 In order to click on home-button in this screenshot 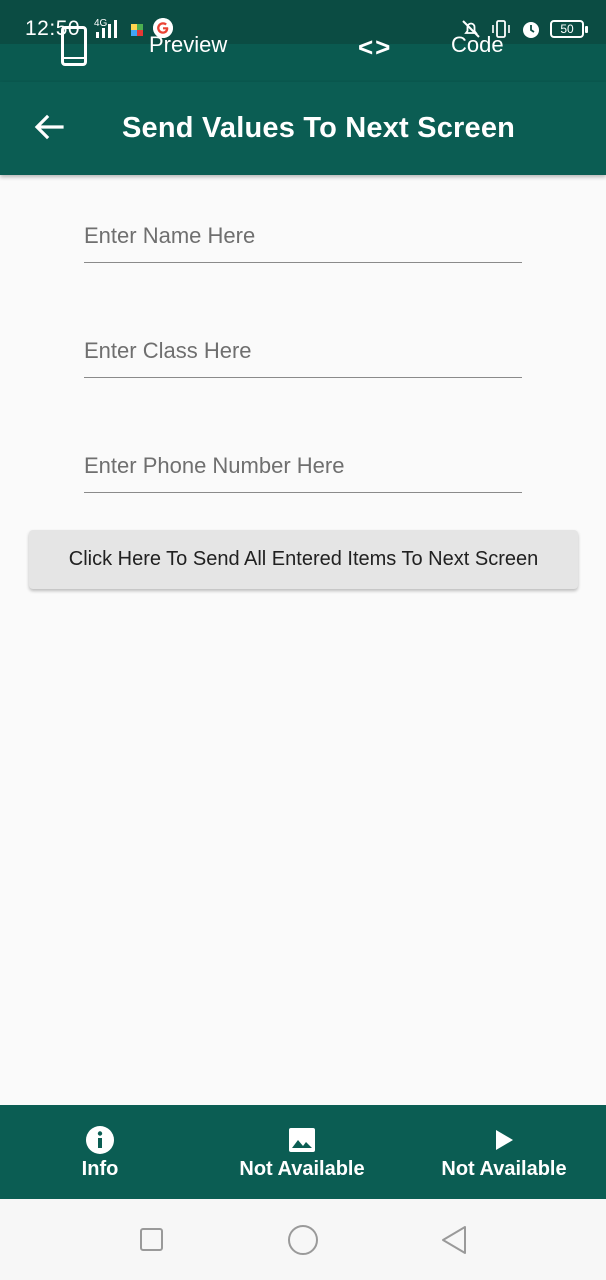, I will do `click(303, 1240)`.